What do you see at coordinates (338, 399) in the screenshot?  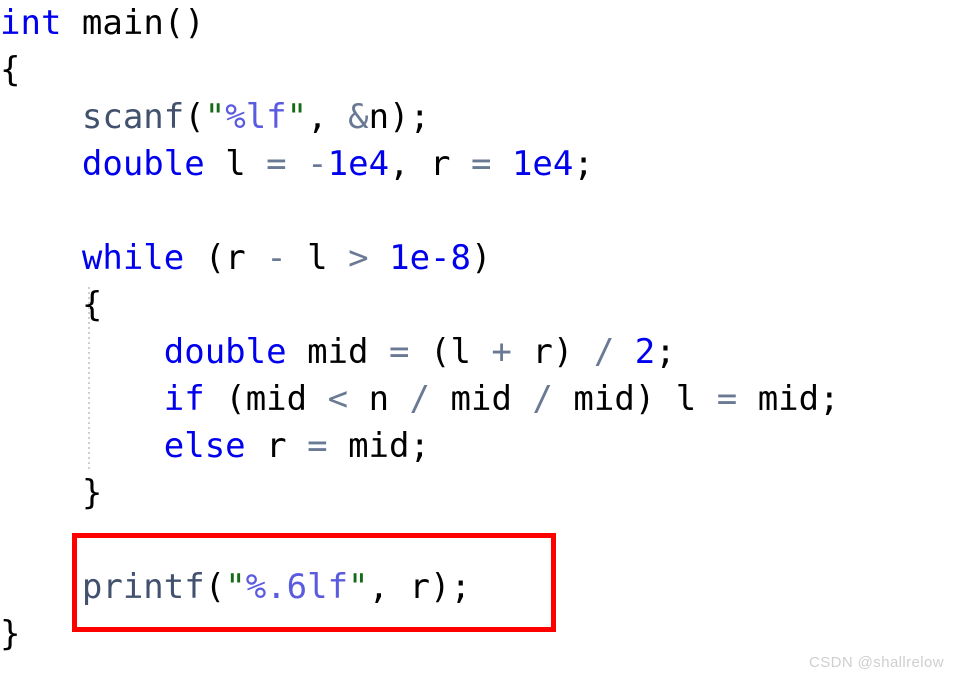 I see `code-token: <` at bounding box center [338, 399].